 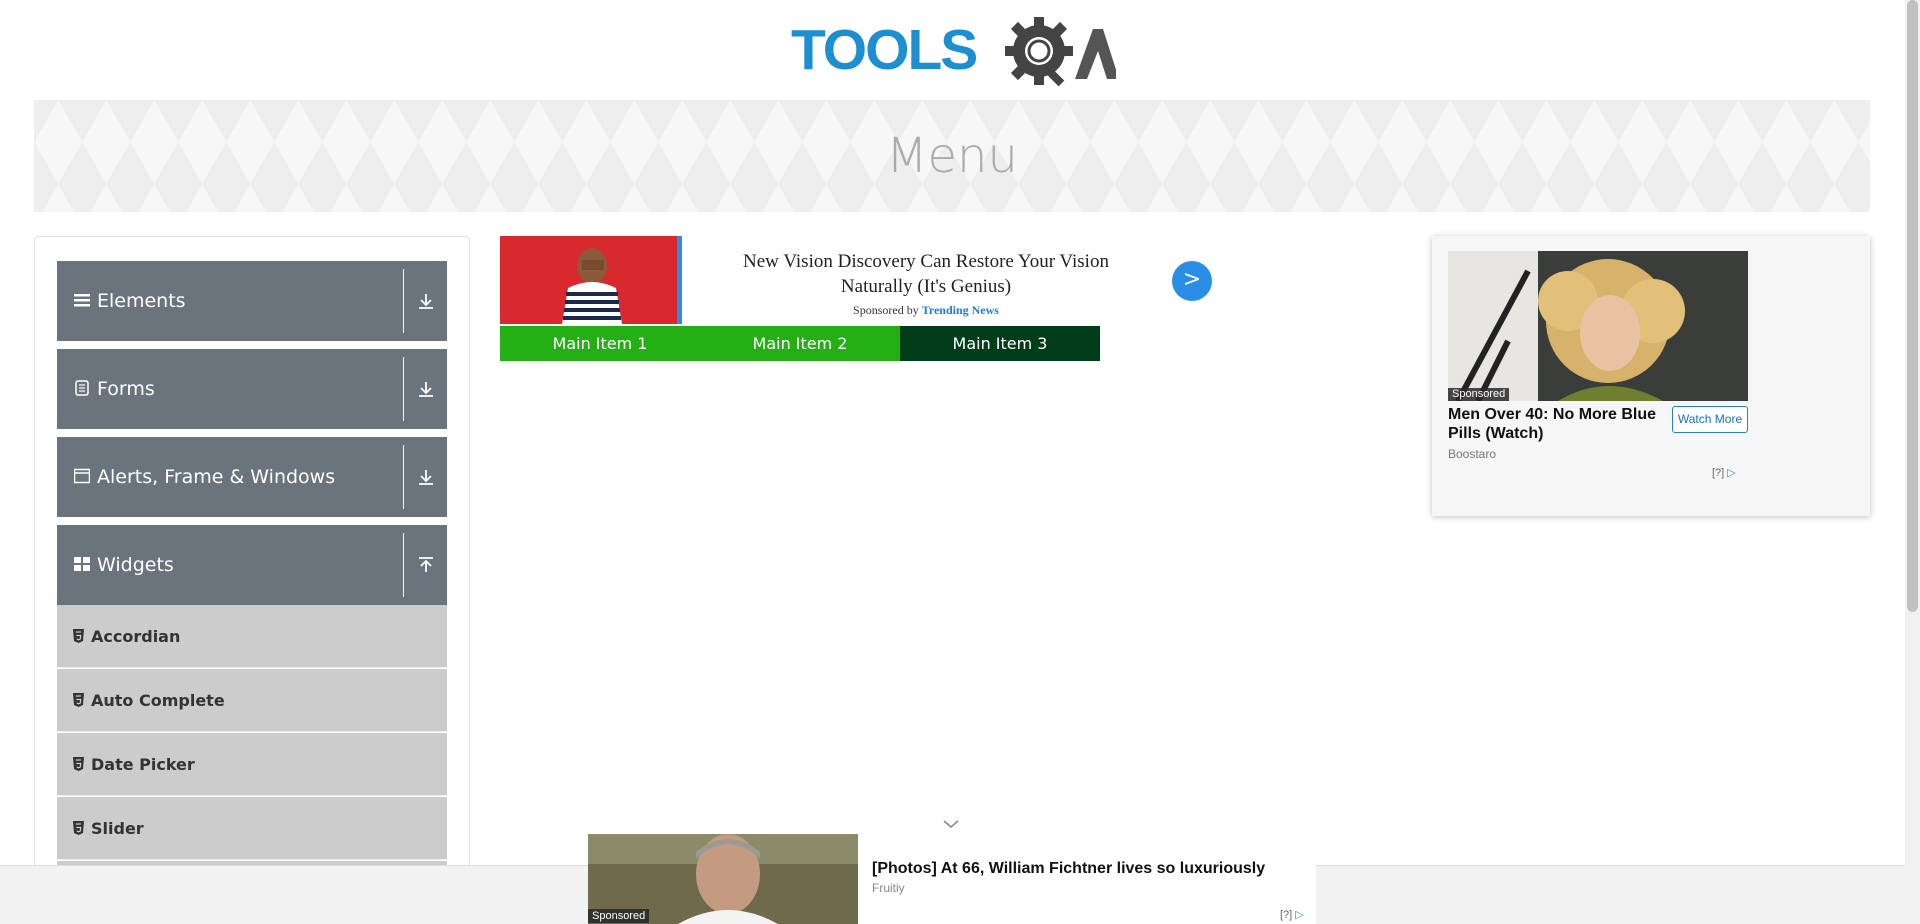 I want to click on ad-brand: Fruitiy, so click(x=888, y=888).